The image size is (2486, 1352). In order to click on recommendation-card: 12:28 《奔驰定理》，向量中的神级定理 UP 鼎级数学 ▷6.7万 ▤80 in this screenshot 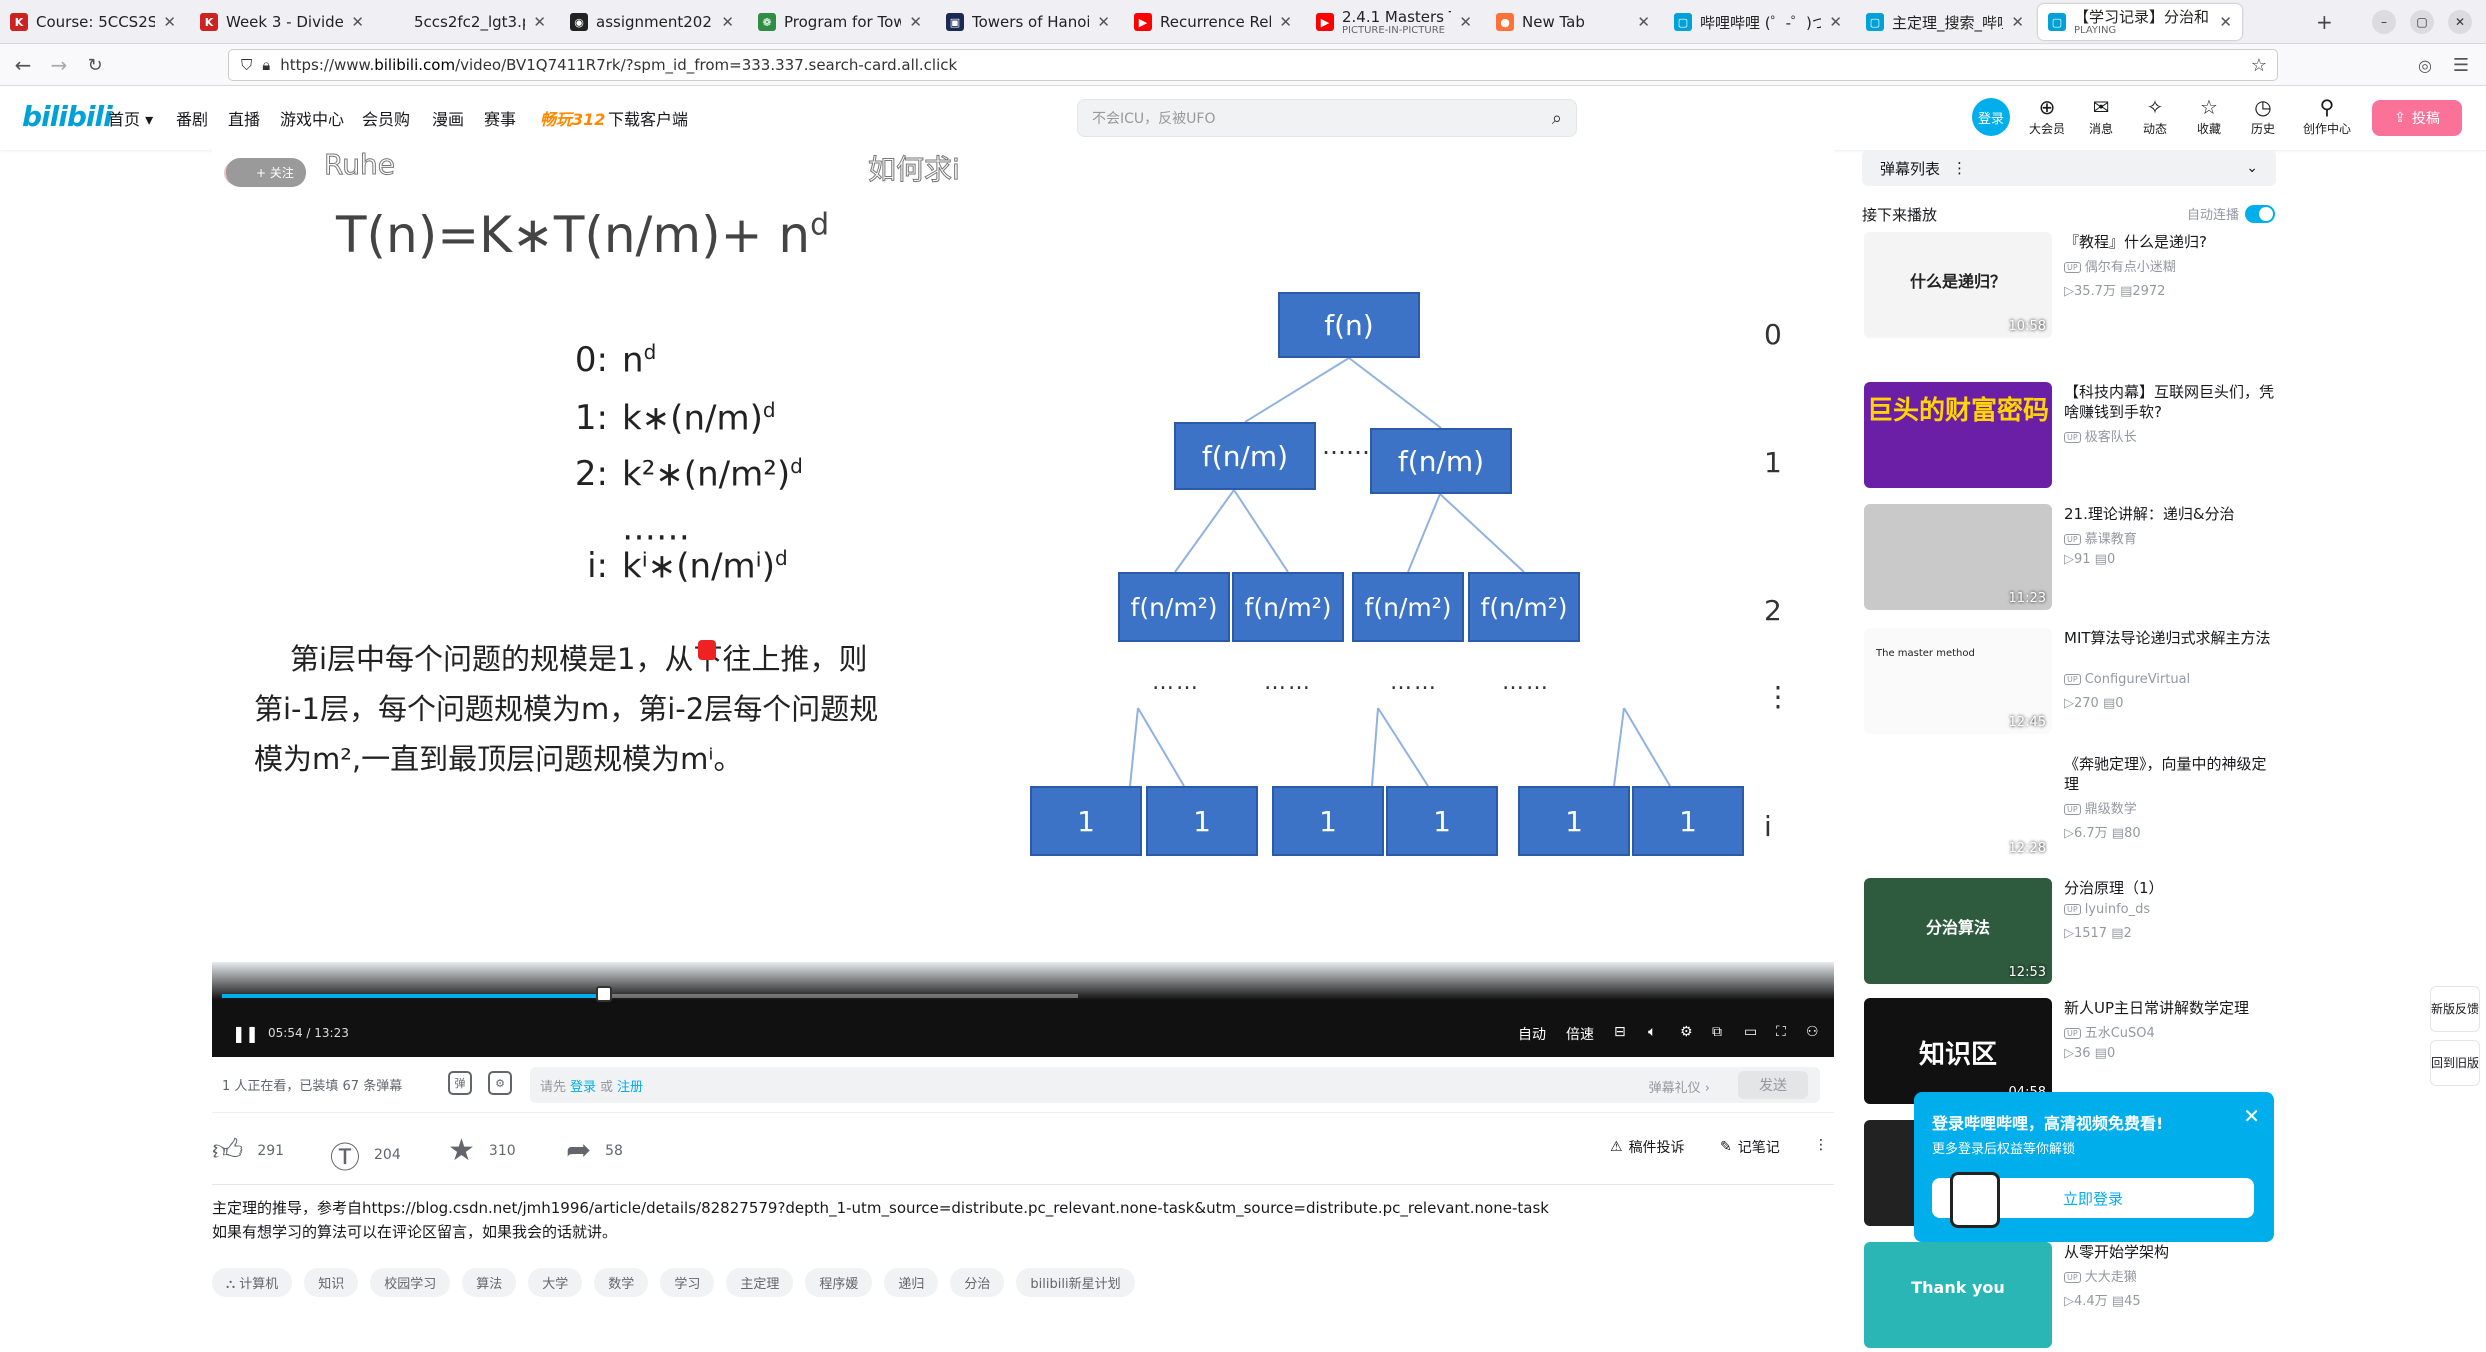, I will do `click(2069, 809)`.